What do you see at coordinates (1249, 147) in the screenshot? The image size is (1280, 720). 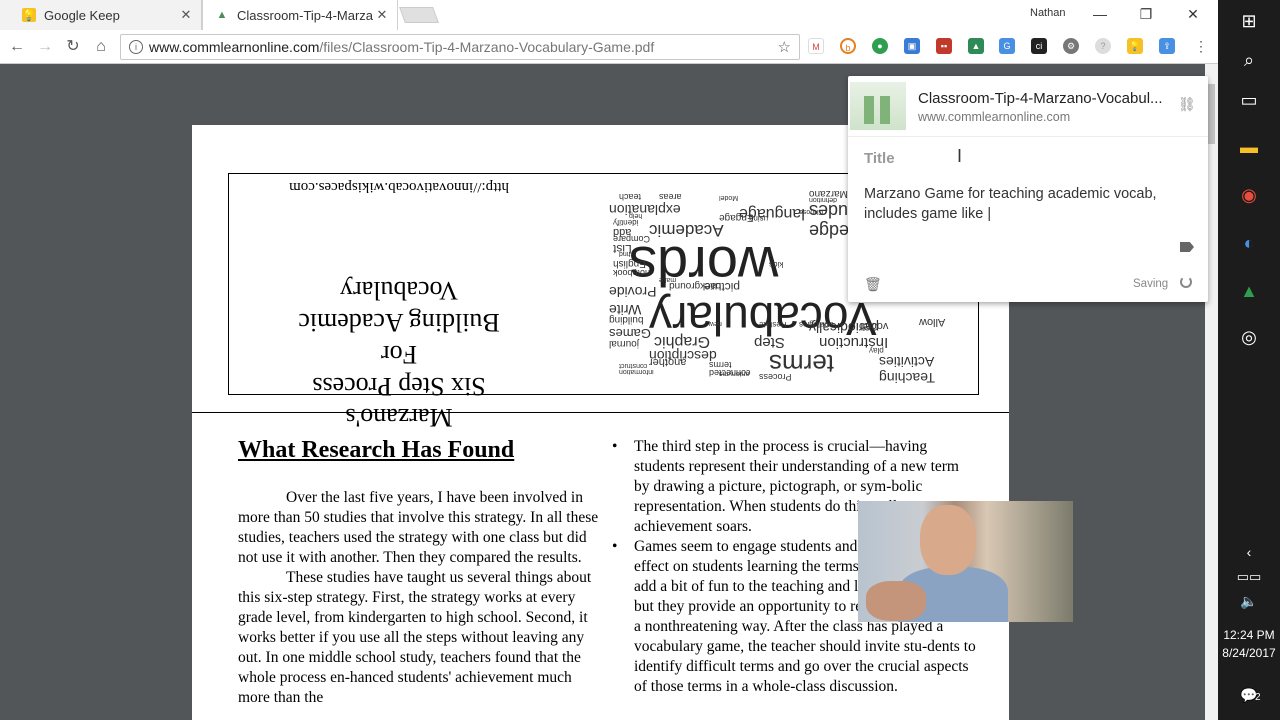 I see `file-explorer-icon: ▬` at bounding box center [1249, 147].